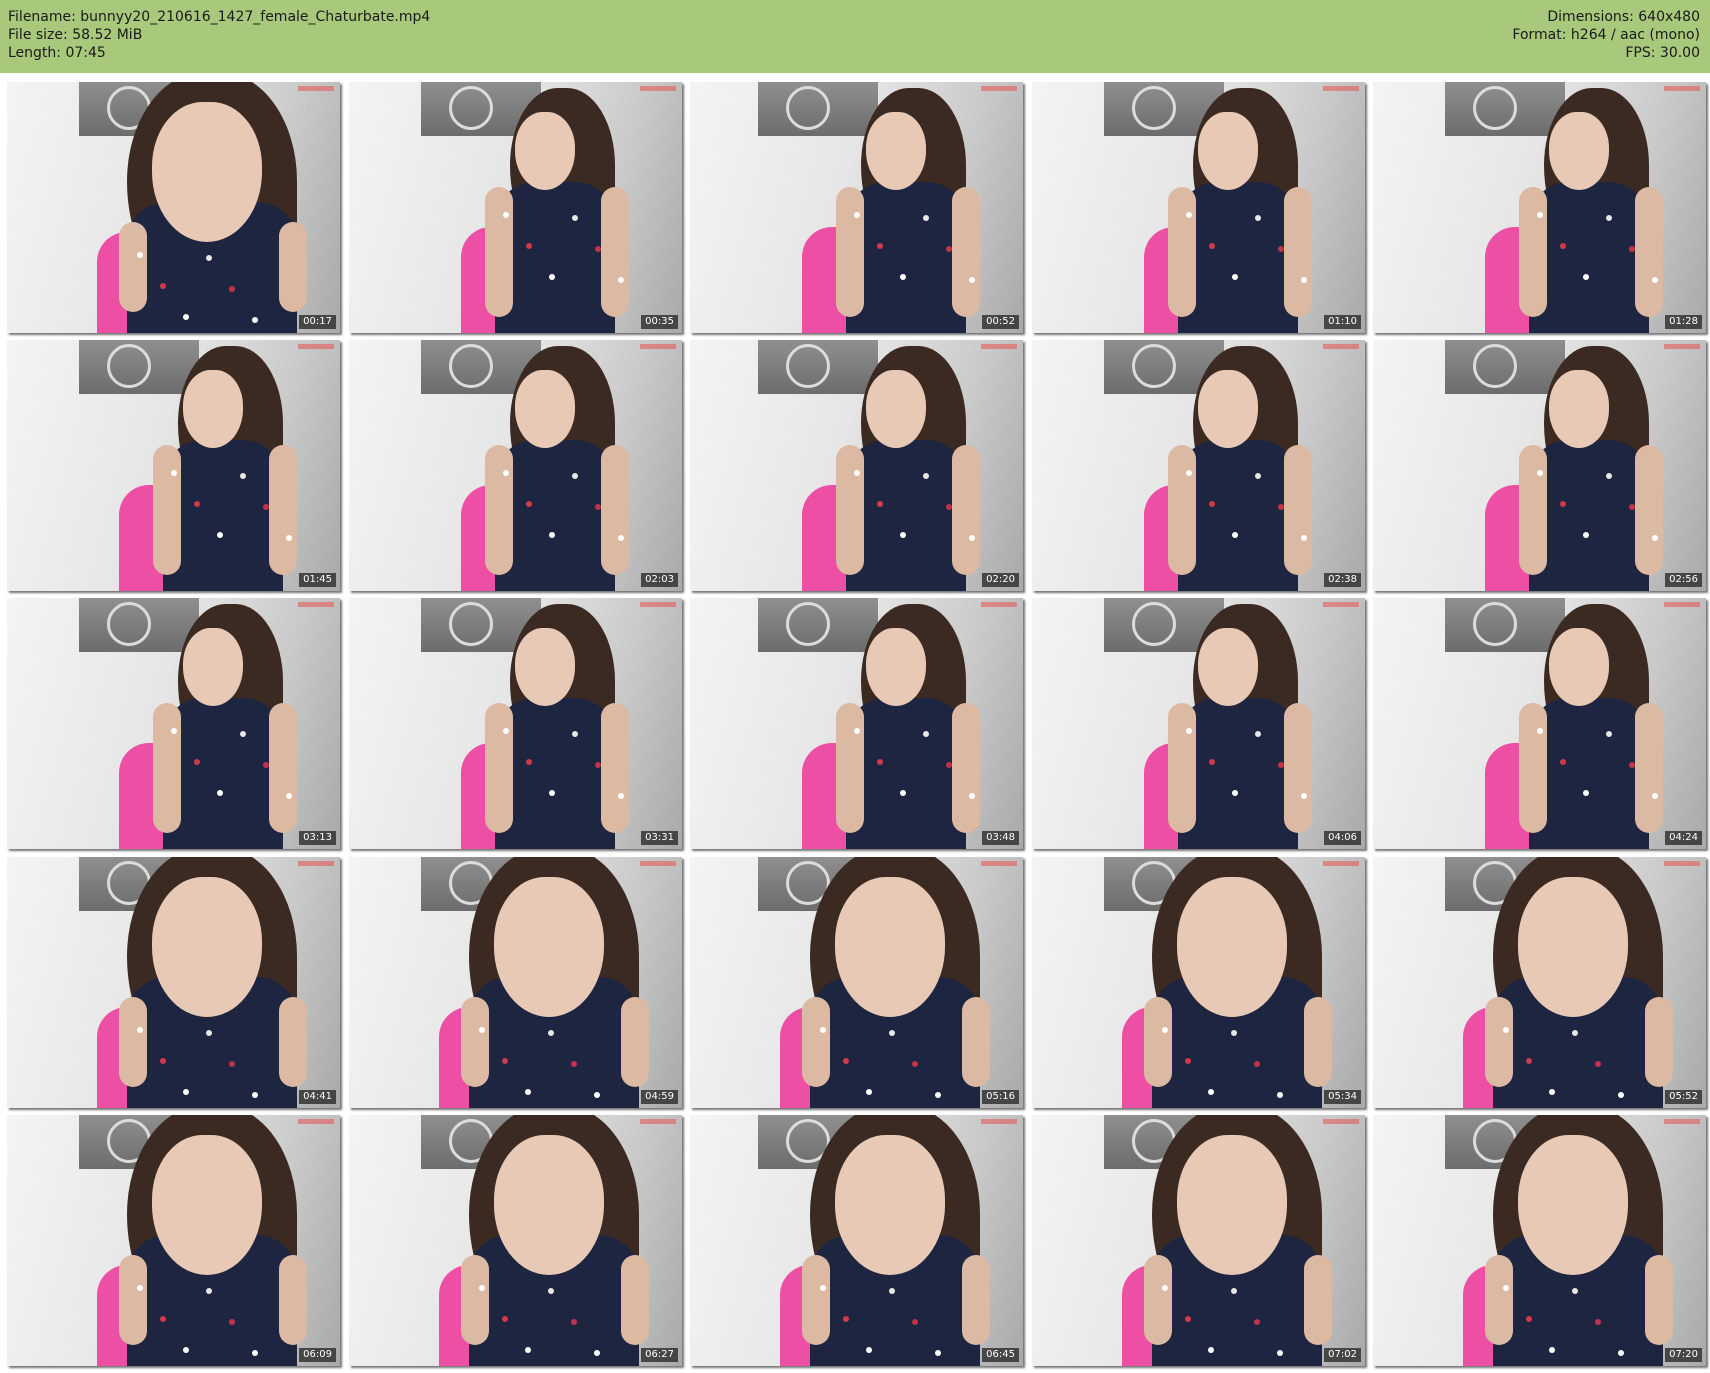 The width and height of the screenshot is (1710, 1373). Describe the element at coordinates (1623, 17) in the screenshot. I see `dimensions-text: Dimensions: 640x480` at that location.